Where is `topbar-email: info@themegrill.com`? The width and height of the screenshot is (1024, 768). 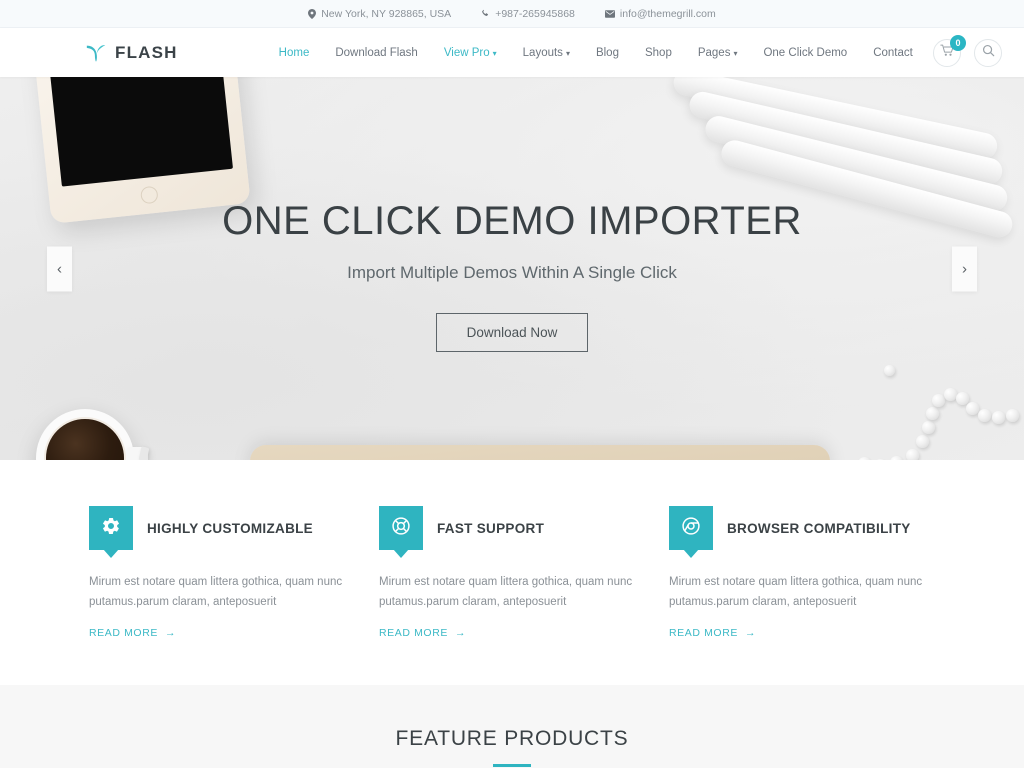
topbar-email: info@themegrill.com is located at coordinates (660, 13).